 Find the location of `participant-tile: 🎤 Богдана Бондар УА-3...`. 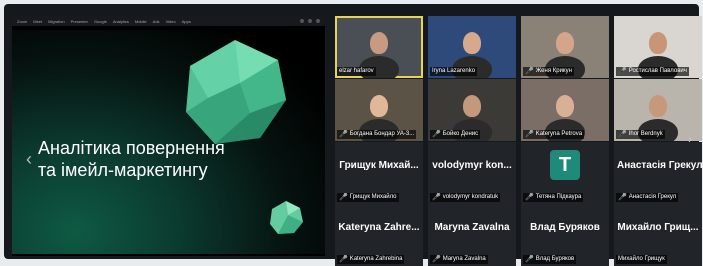

participant-tile: 🎤 Богдана Бондар УА-3... is located at coordinates (379, 110).